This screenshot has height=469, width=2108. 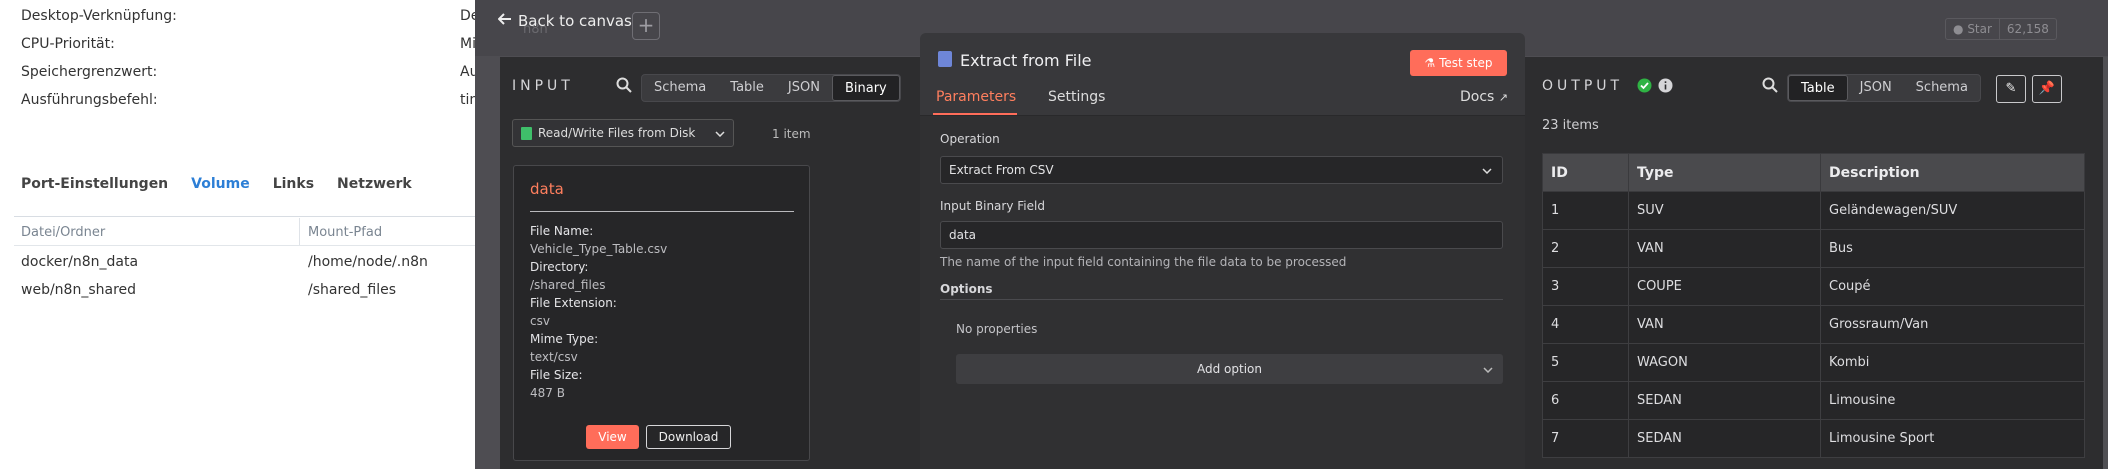 I want to click on operation-label: Operation, so click(x=970, y=139).